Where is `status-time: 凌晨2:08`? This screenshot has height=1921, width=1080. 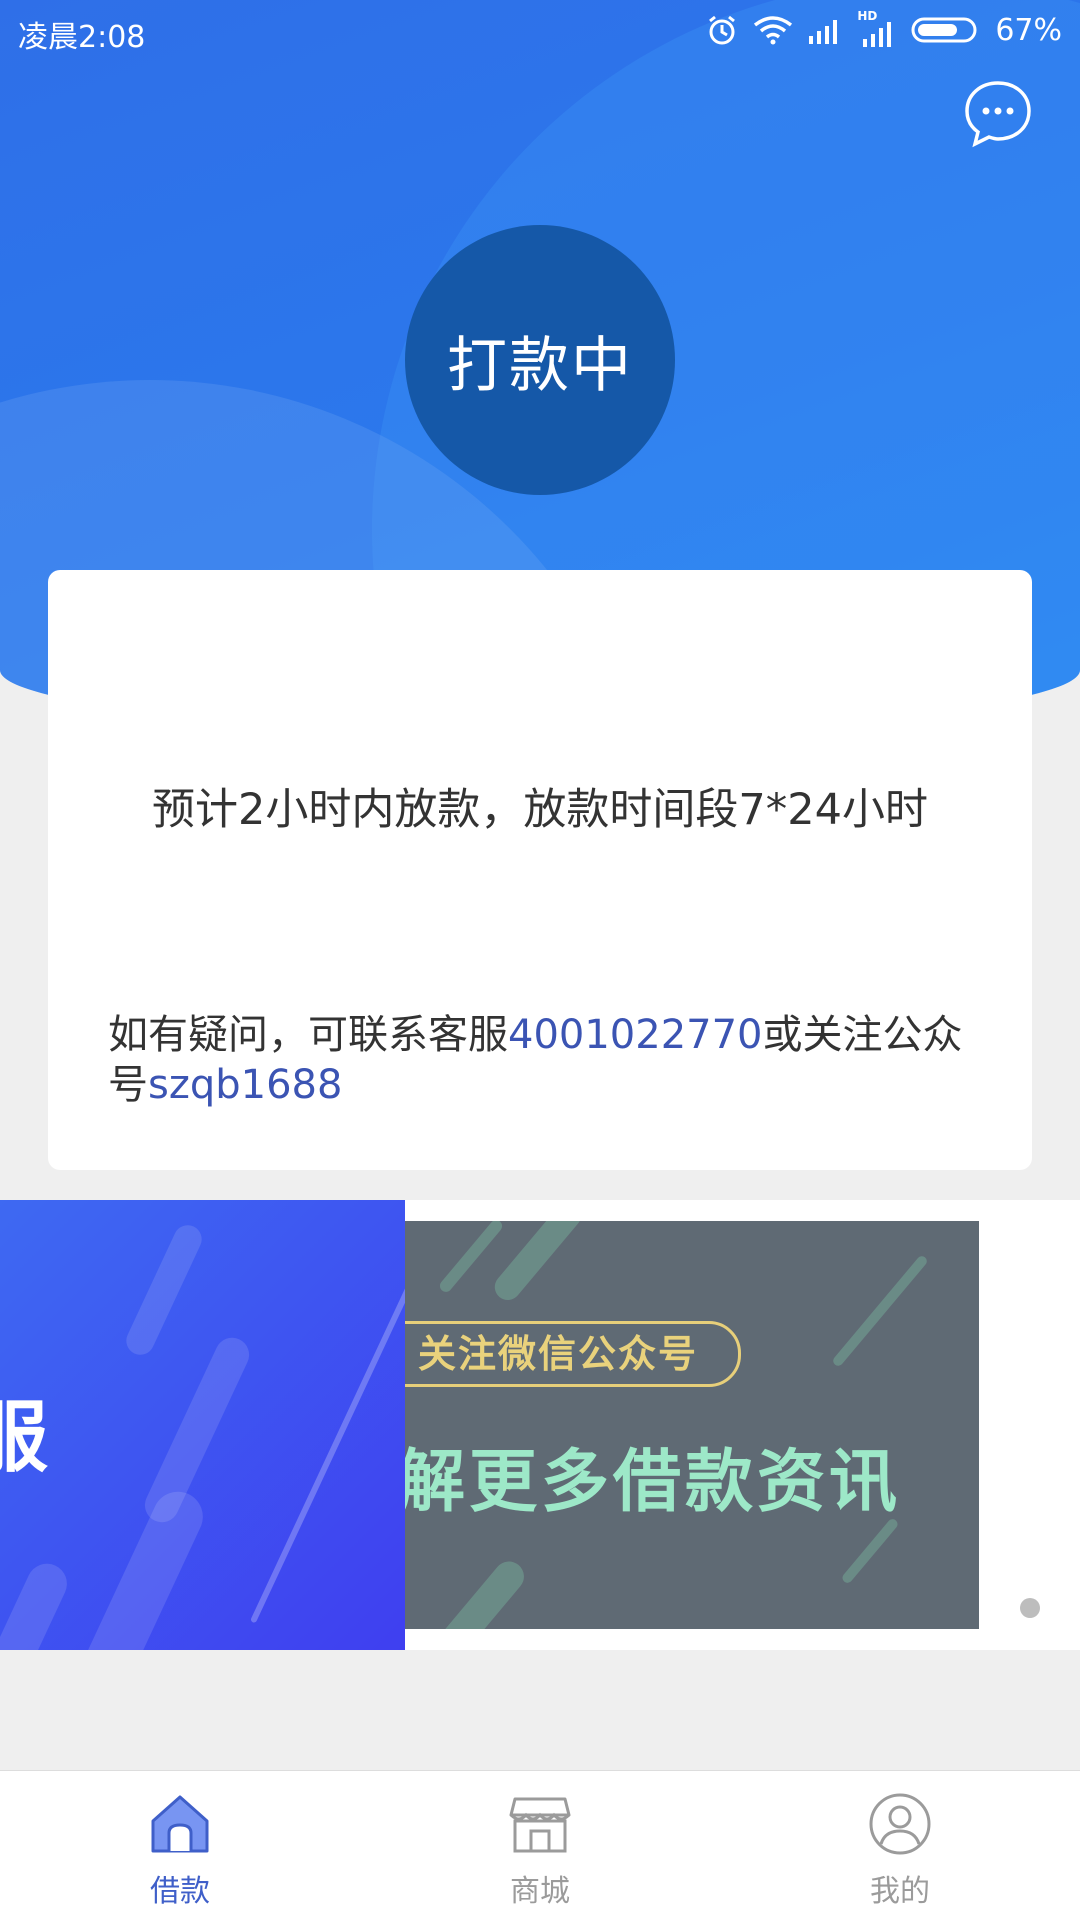 status-time: 凌晨2:08 is located at coordinates (82, 37).